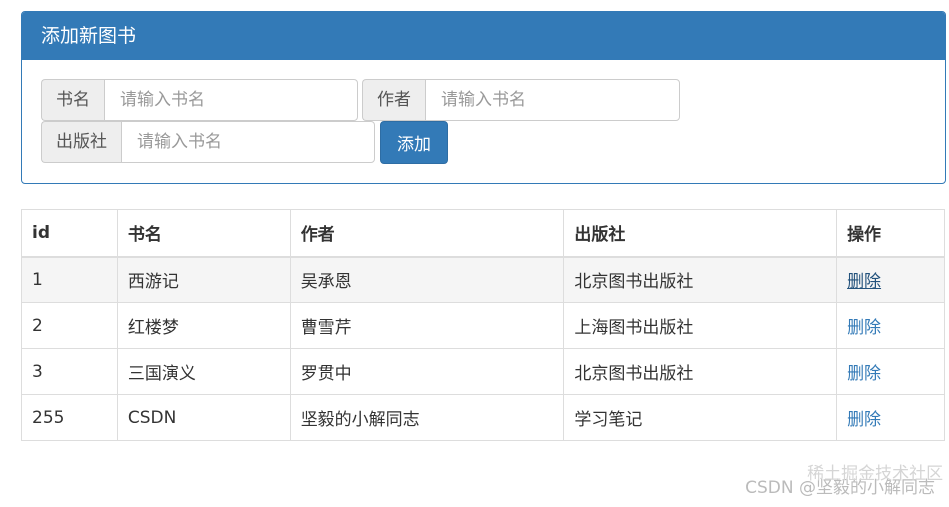 The height and width of the screenshot is (507, 949). What do you see at coordinates (203, 325) in the screenshot?
I see `cell-name: 红楼梦` at bounding box center [203, 325].